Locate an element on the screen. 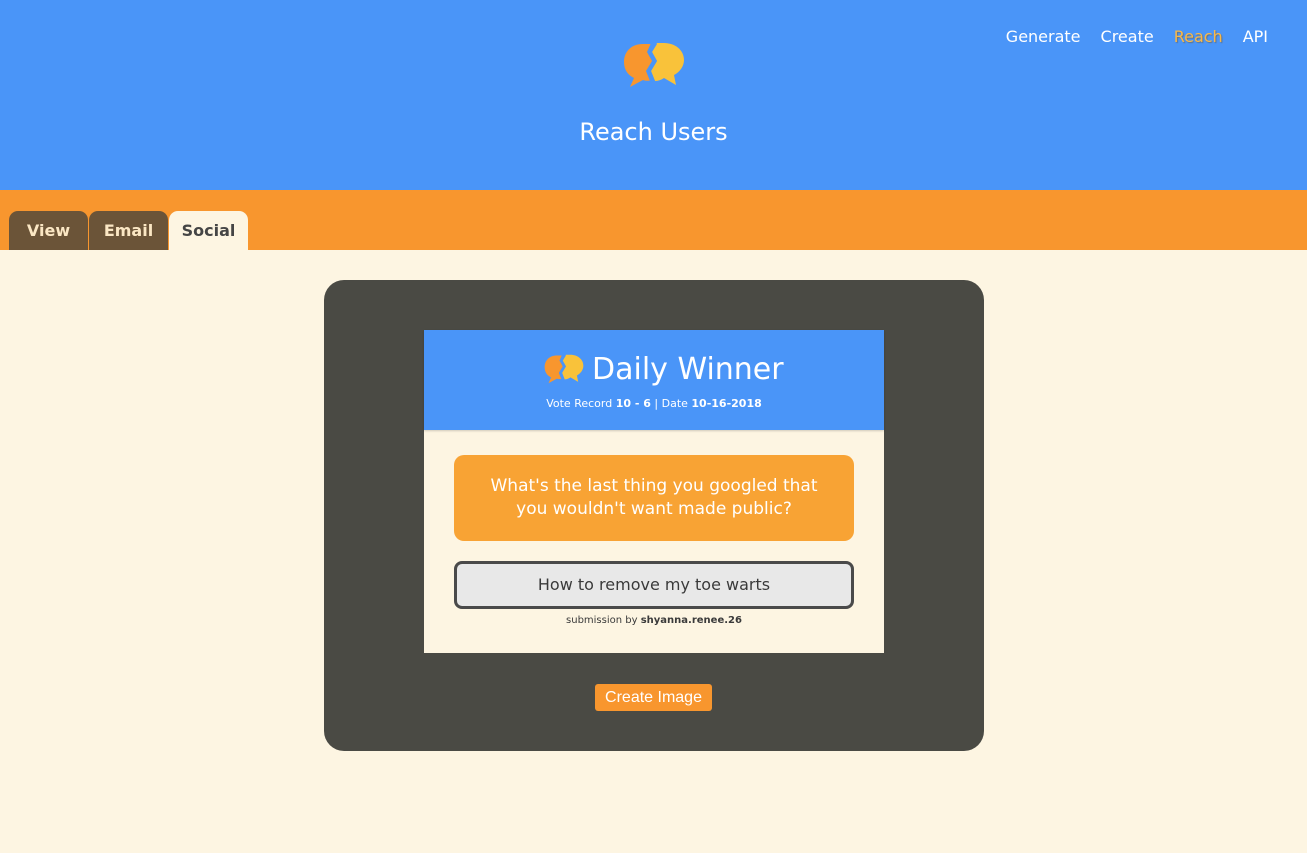 This screenshot has width=1307, height=853. create-image-button: Create Image is located at coordinates (653, 697).